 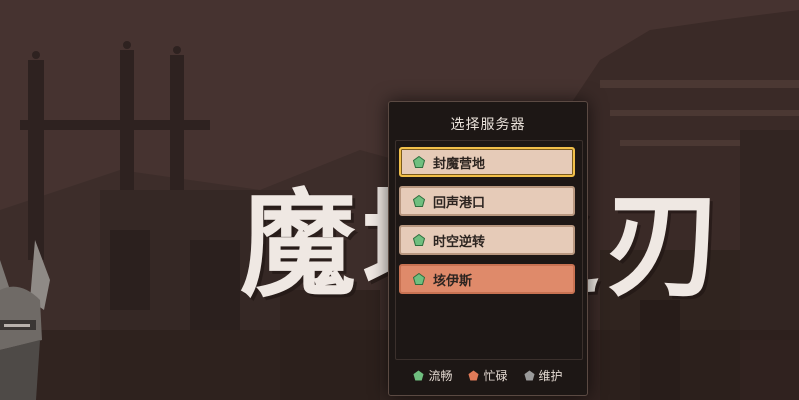 What do you see at coordinates (25, 320) in the screenshot?
I see `armored-character-icon` at bounding box center [25, 320].